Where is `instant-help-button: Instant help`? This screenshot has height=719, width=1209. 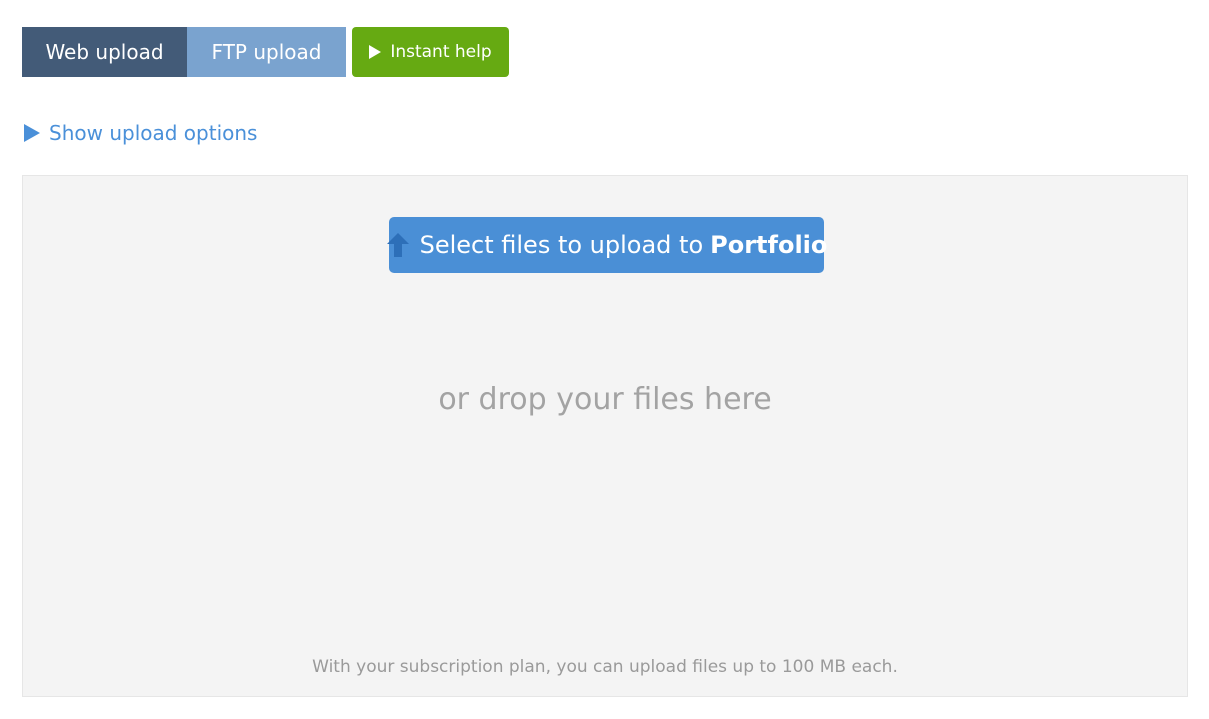 instant-help-button: Instant help is located at coordinates (430, 52).